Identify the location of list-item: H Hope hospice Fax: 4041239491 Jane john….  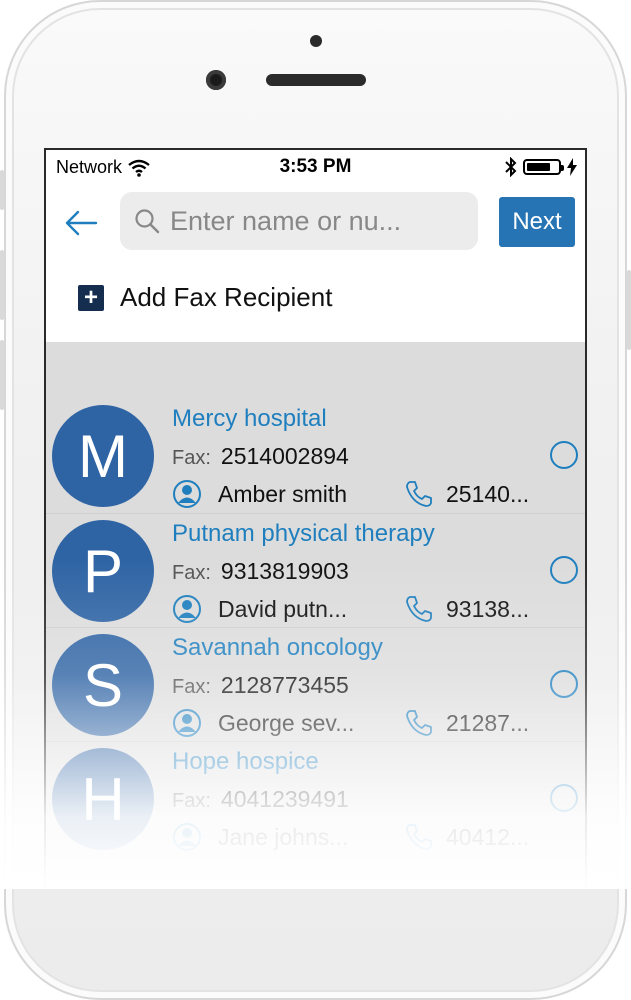
(315, 797).